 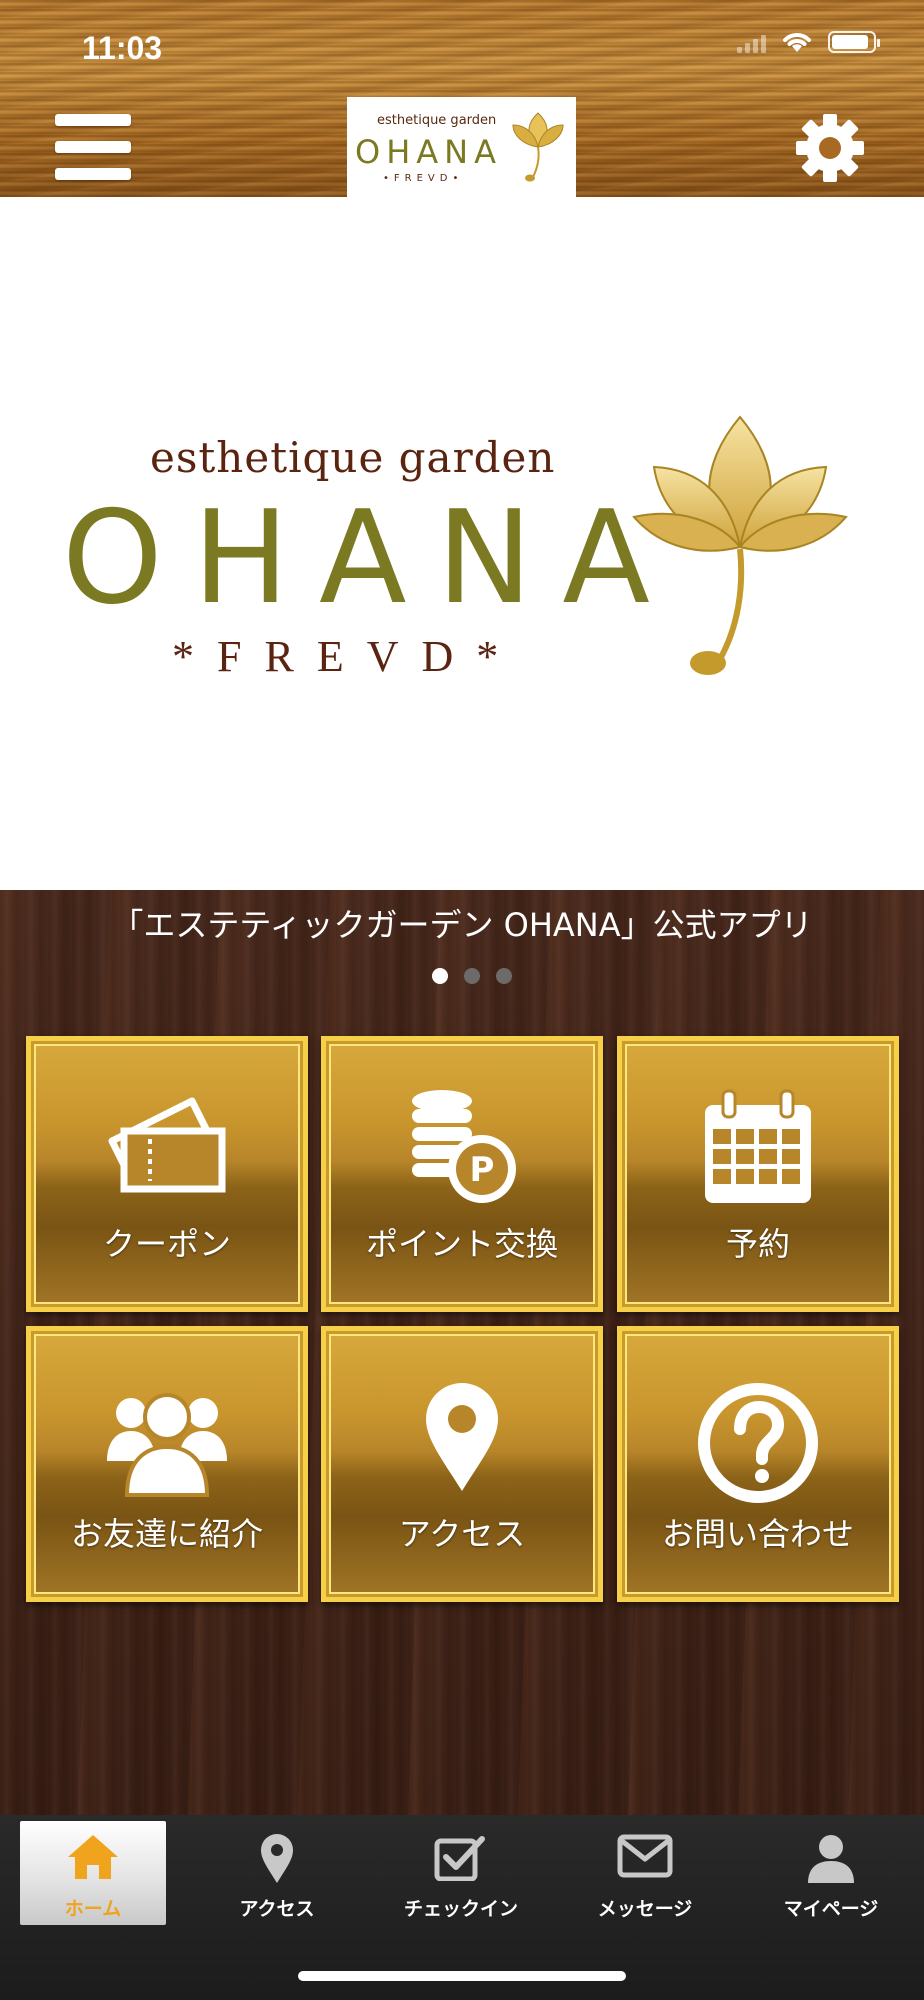 I want to click on header-logo-main: OHANA, so click(x=428, y=152).